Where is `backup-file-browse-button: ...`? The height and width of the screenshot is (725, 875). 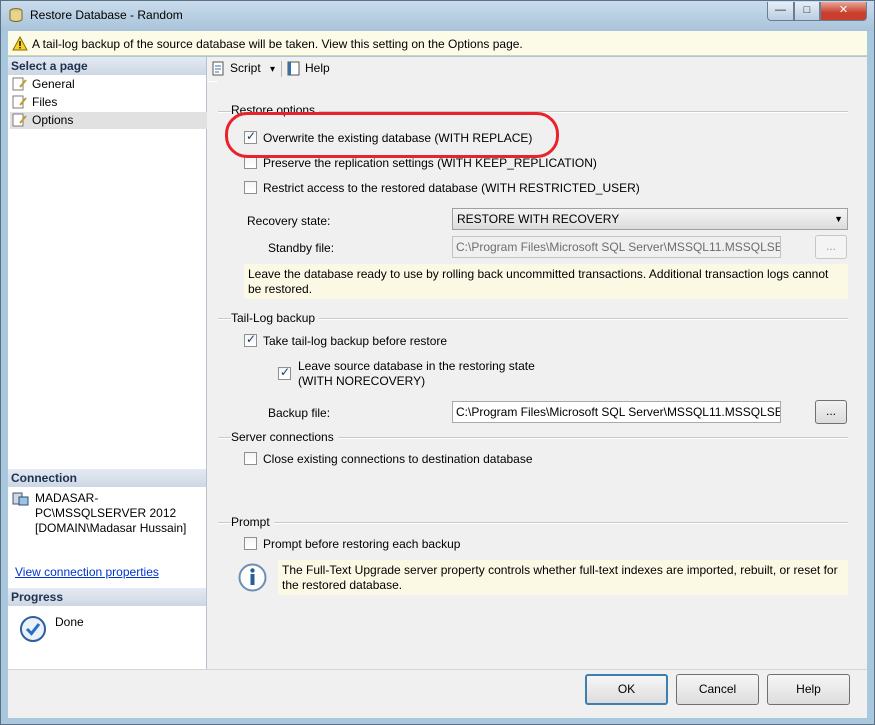
backup-file-browse-button: ... is located at coordinates (831, 412).